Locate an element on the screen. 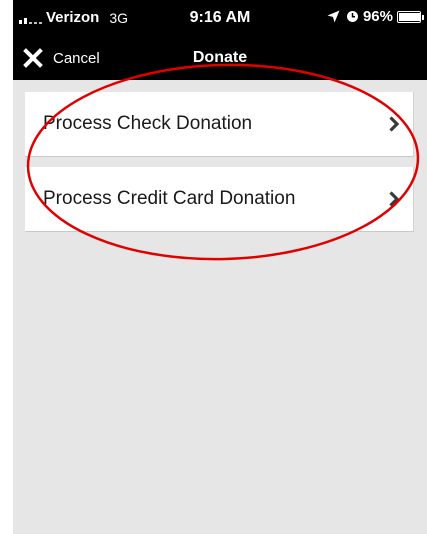 The width and height of the screenshot is (427, 534). process-credit-card-donation-item: Process Credit Card Donation is located at coordinates (219, 199).